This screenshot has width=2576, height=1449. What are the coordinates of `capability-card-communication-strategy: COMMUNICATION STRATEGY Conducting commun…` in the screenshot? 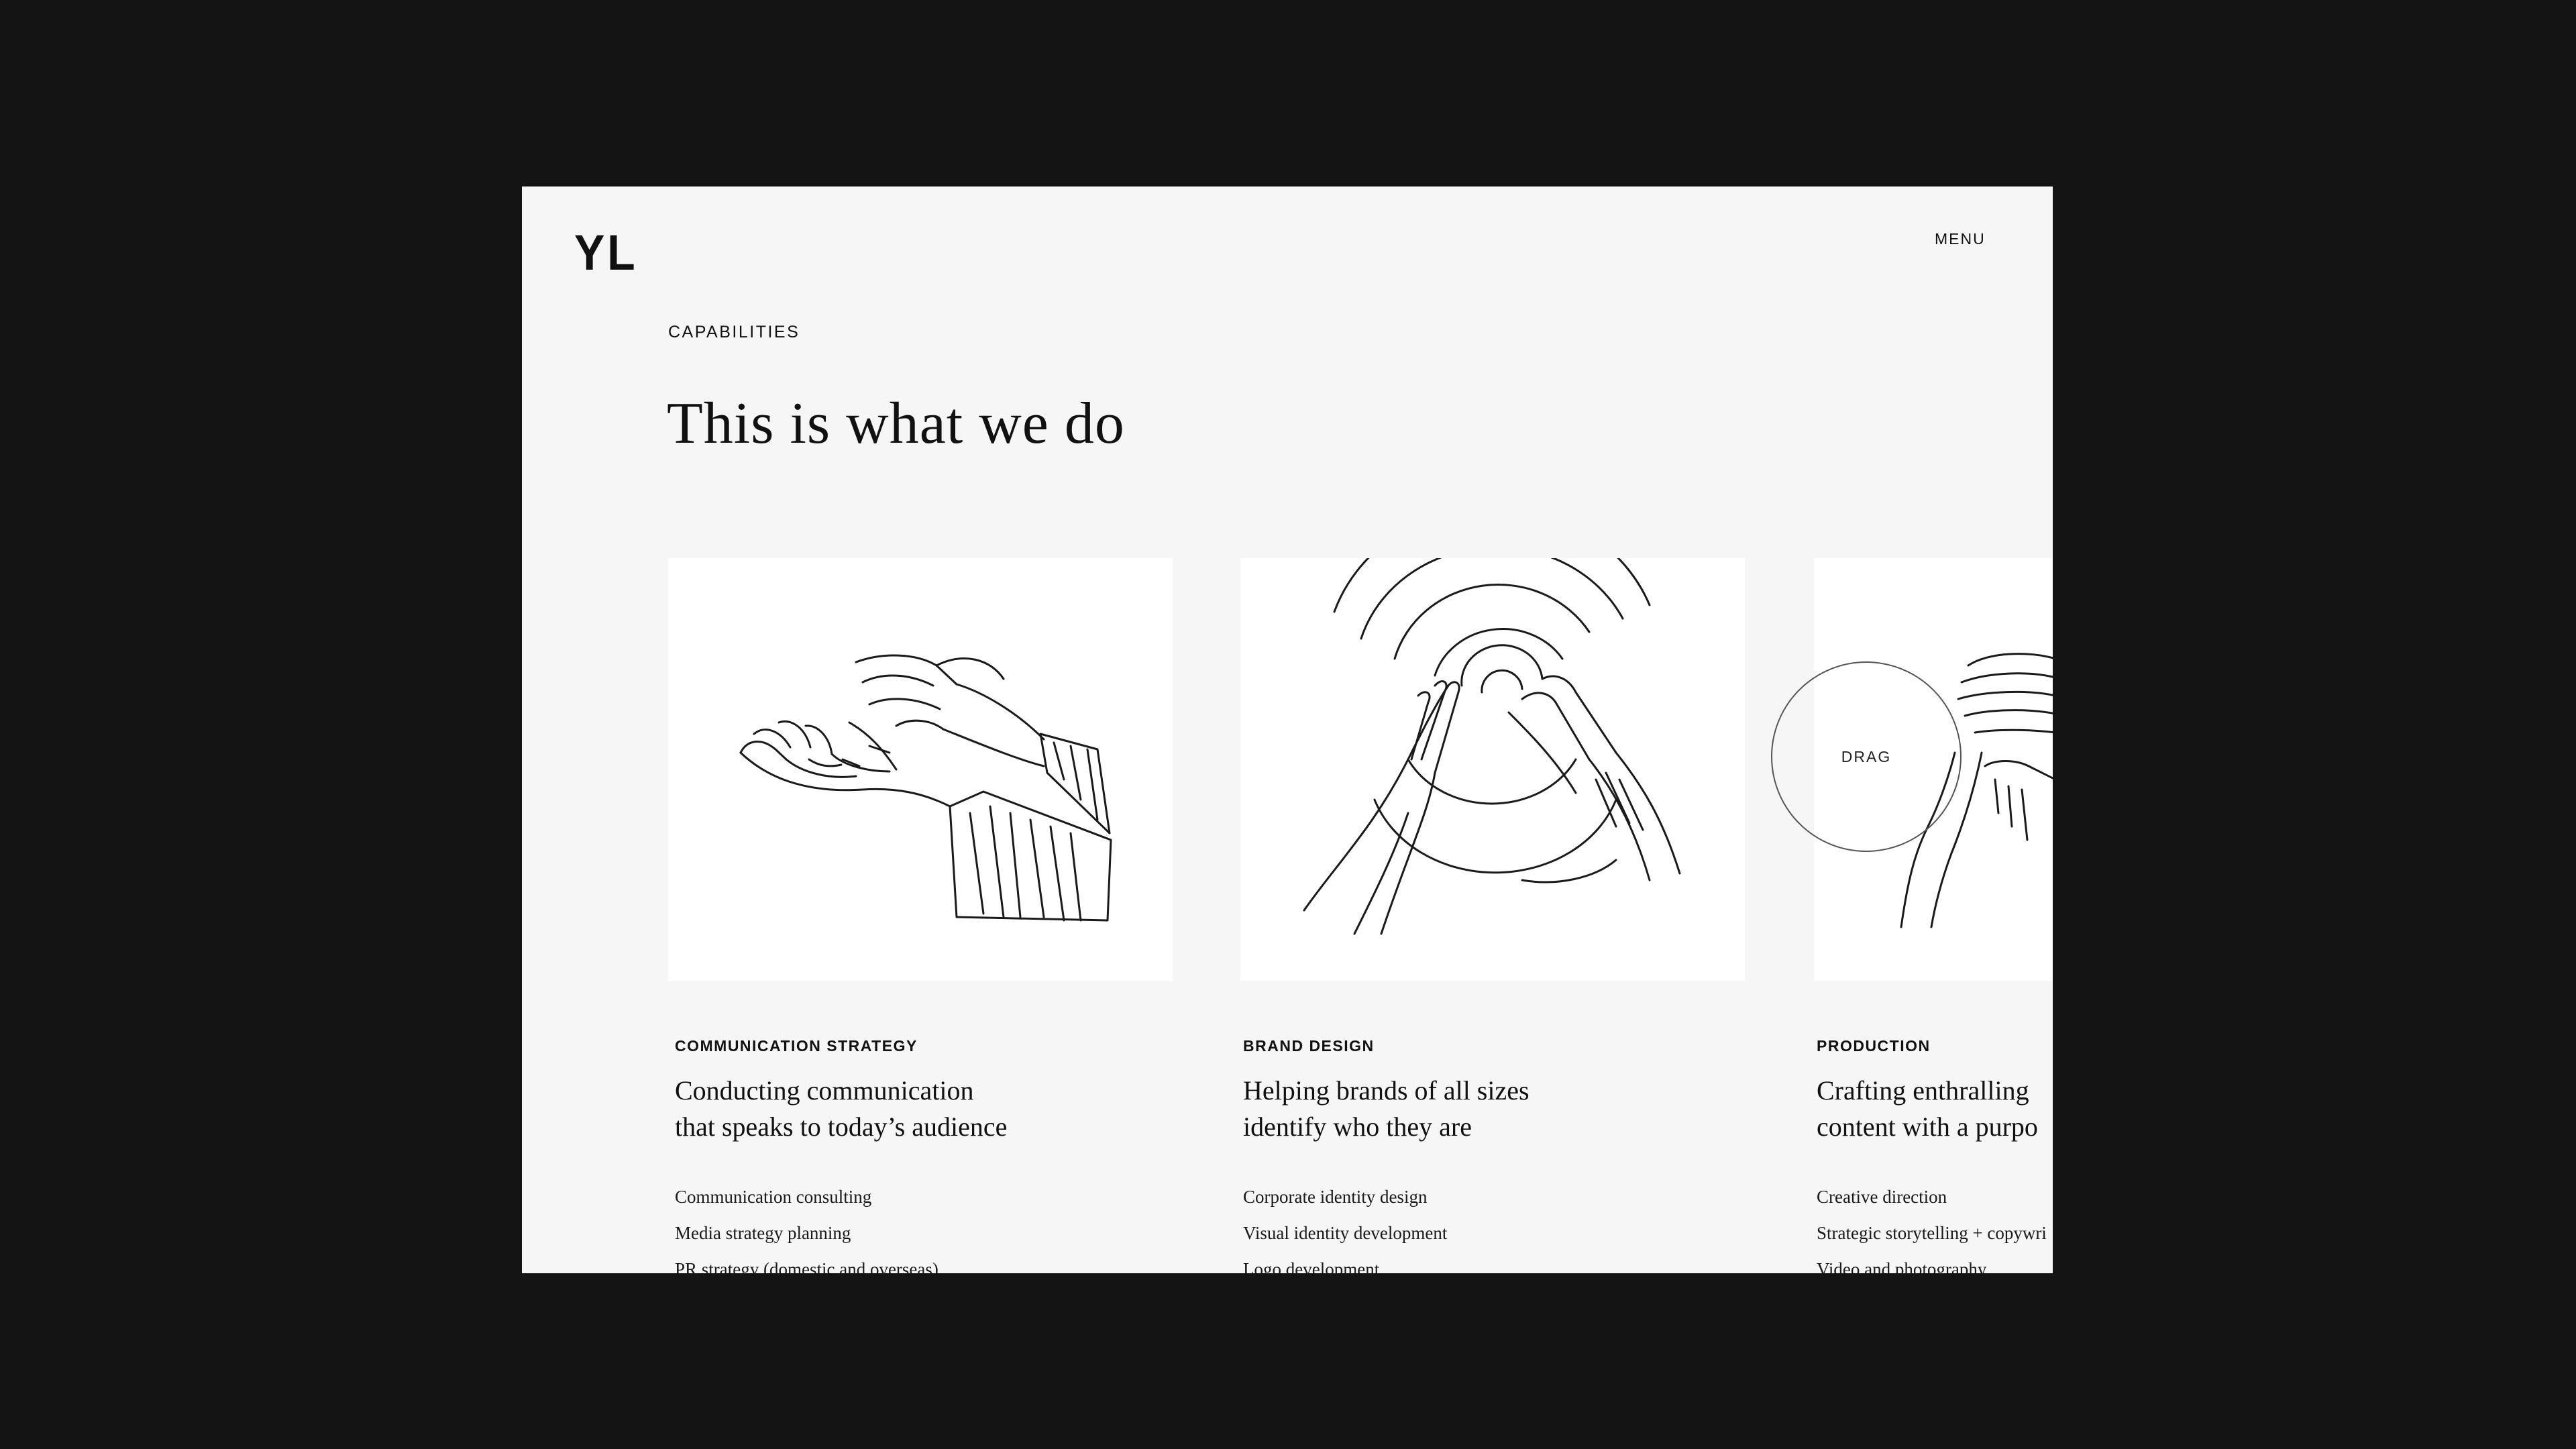 It's located at (920, 915).